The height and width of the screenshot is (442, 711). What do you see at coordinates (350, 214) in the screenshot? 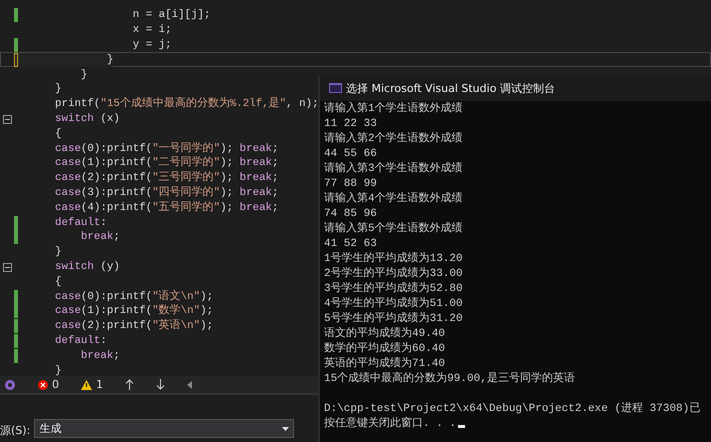
I see `console-text: 74 85 96` at bounding box center [350, 214].